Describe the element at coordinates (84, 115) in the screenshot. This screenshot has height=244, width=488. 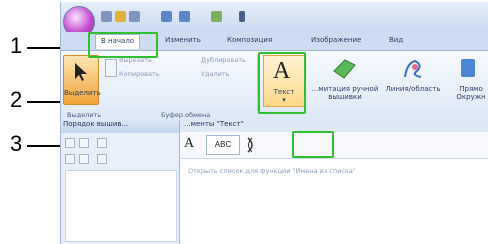
I see `group-select-label: Выделить` at that location.